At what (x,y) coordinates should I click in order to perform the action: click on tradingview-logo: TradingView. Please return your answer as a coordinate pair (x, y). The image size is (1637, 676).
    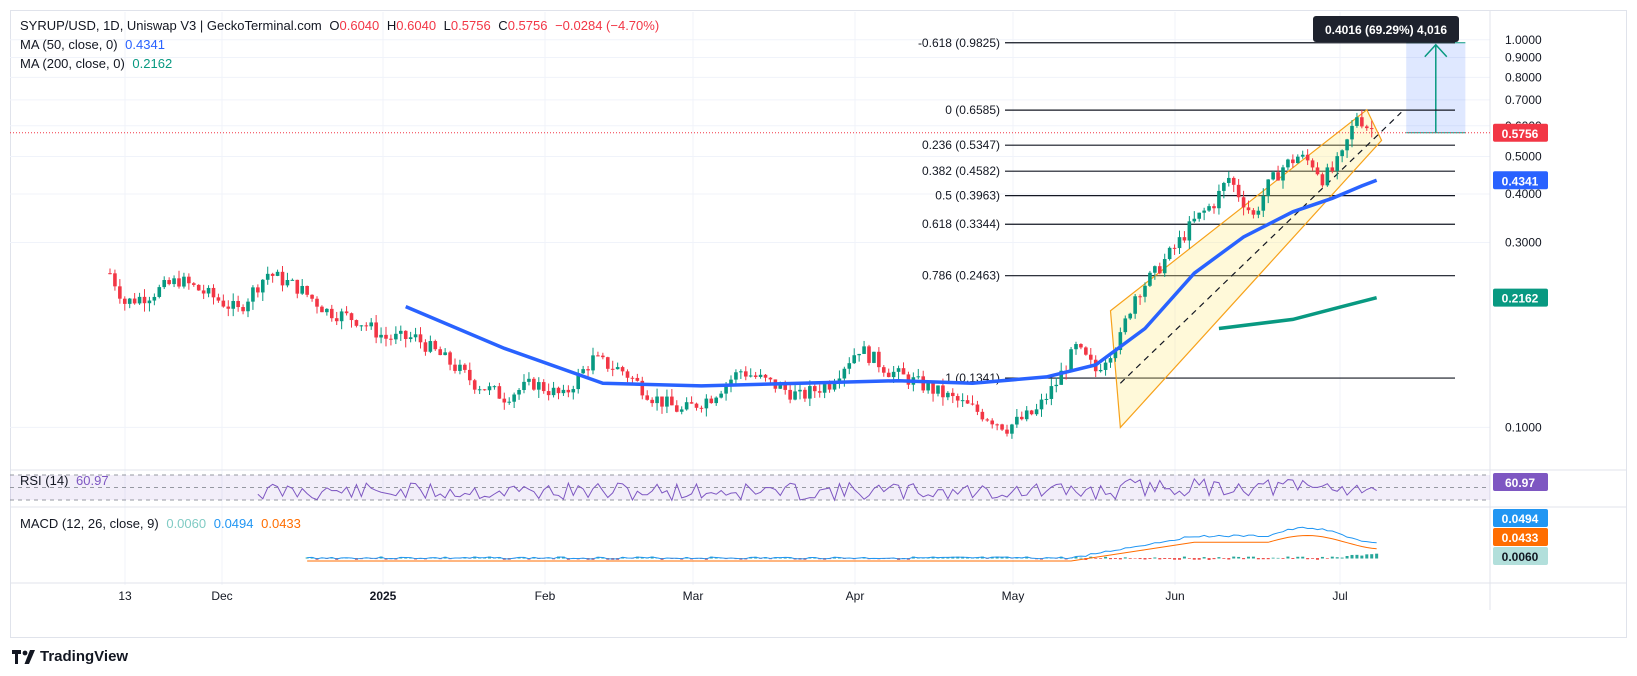
    Looking at the image, I should click on (70, 656).